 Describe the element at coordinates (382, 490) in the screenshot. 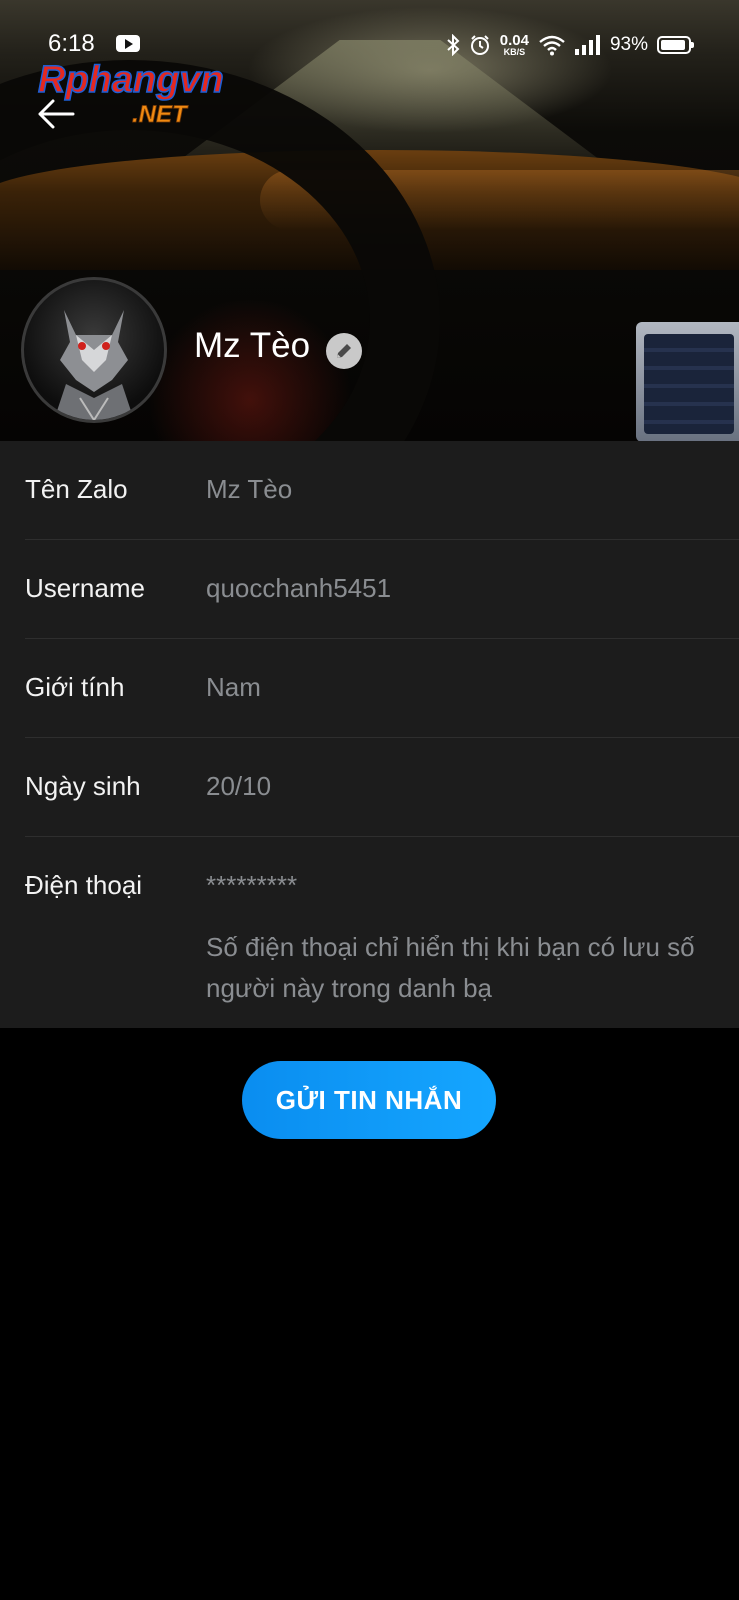

I see `info-row-zalo-name: Tên Zalo Mz Tèo` at that location.